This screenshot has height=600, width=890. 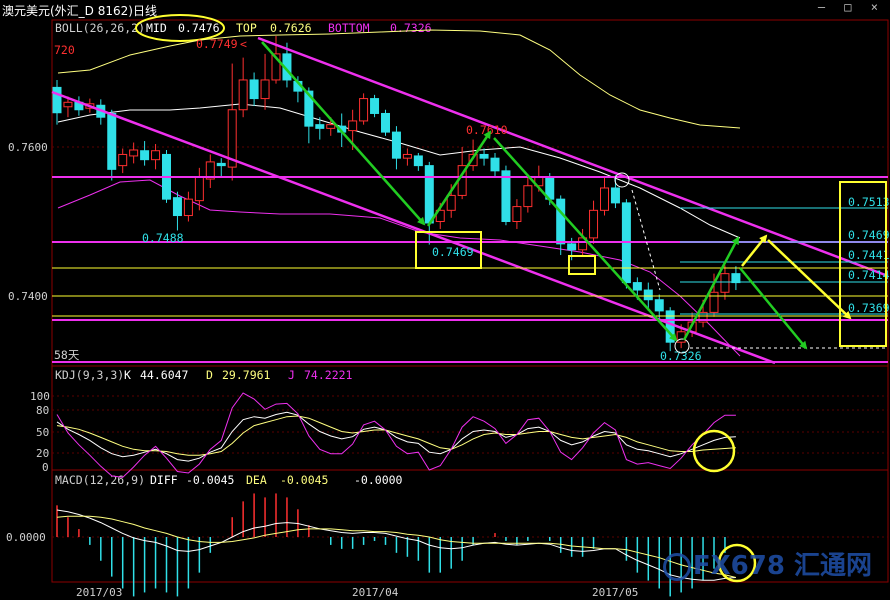 I want to click on kdj-k-value: 44.6047, so click(x=164, y=375).